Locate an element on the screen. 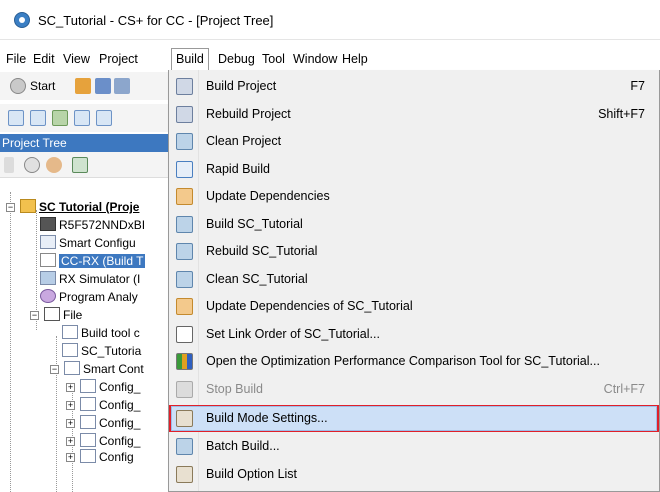 This screenshot has height=492, width=660. tree-item-smart-config-folder: − Smart Cont is located at coordinates (97, 369).